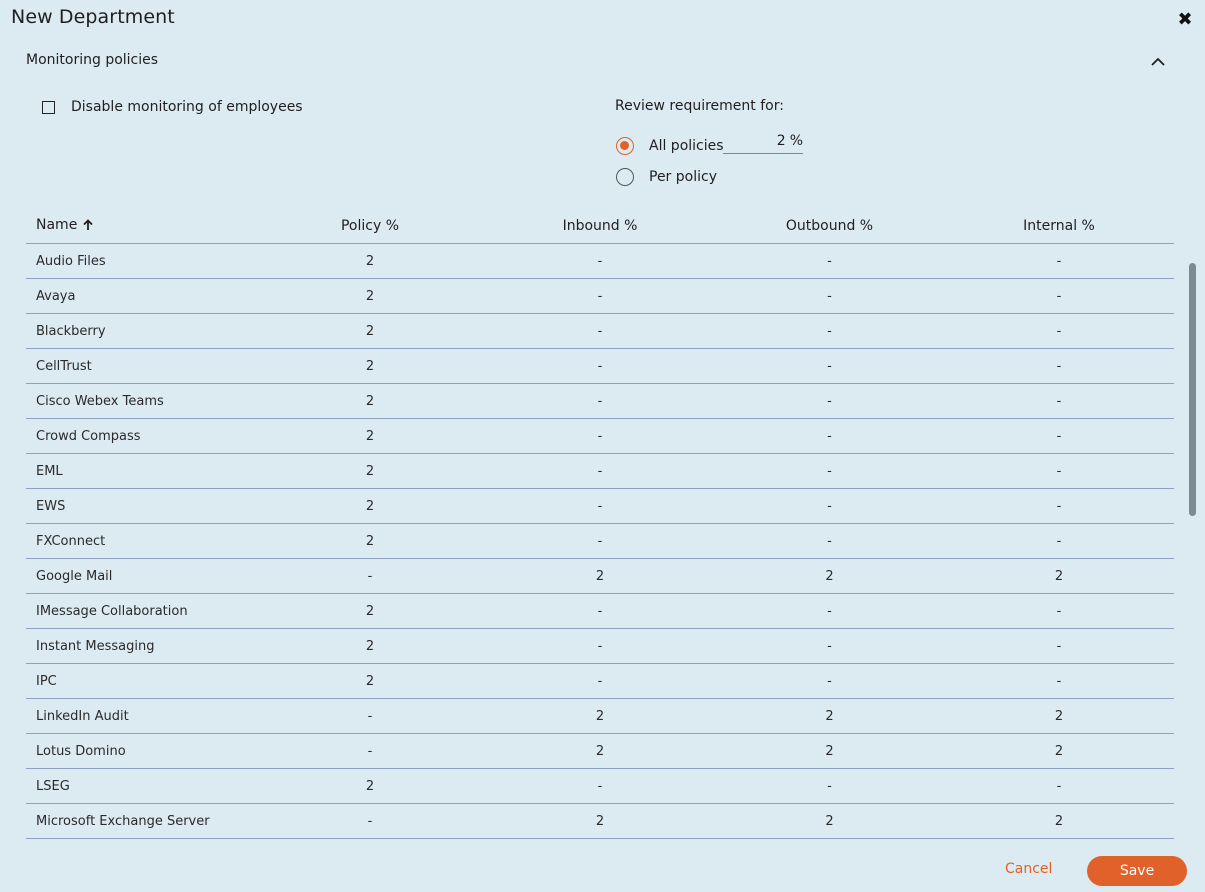  I want to click on column-header-outbound: Outbound %, so click(829, 226).